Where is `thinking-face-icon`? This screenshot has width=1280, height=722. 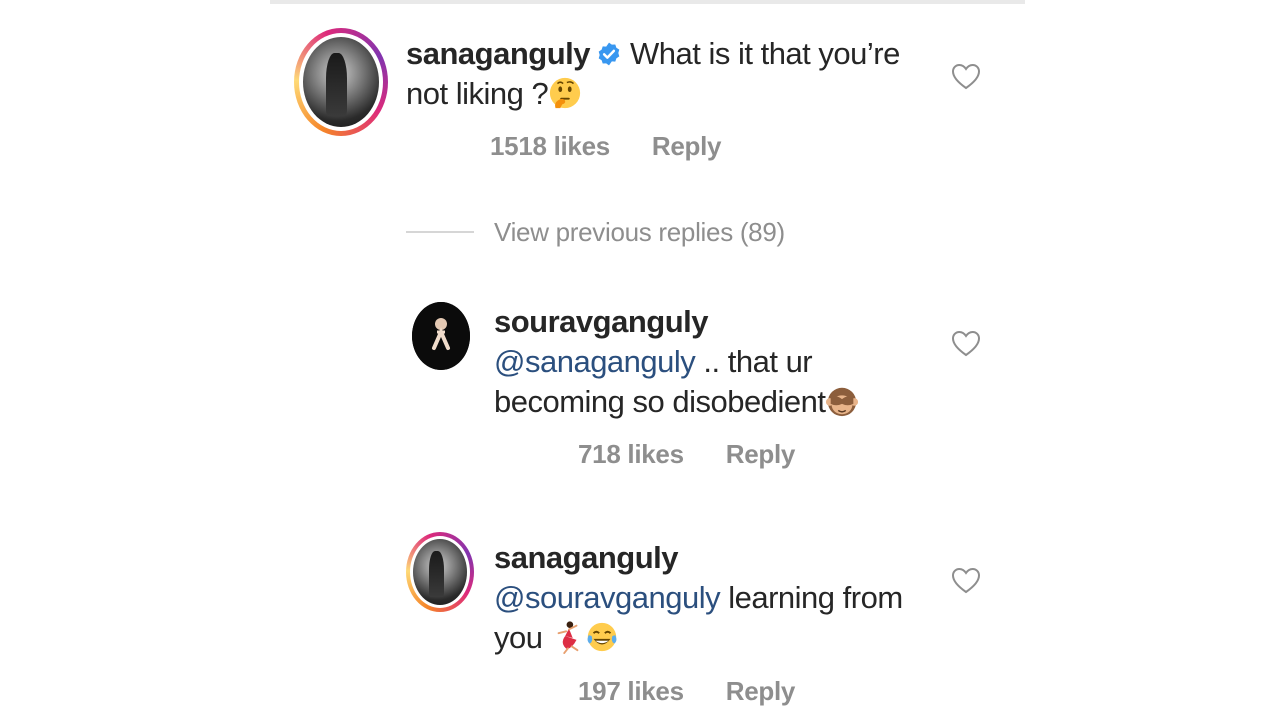 thinking-face-icon is located at coordinates (565, 93).